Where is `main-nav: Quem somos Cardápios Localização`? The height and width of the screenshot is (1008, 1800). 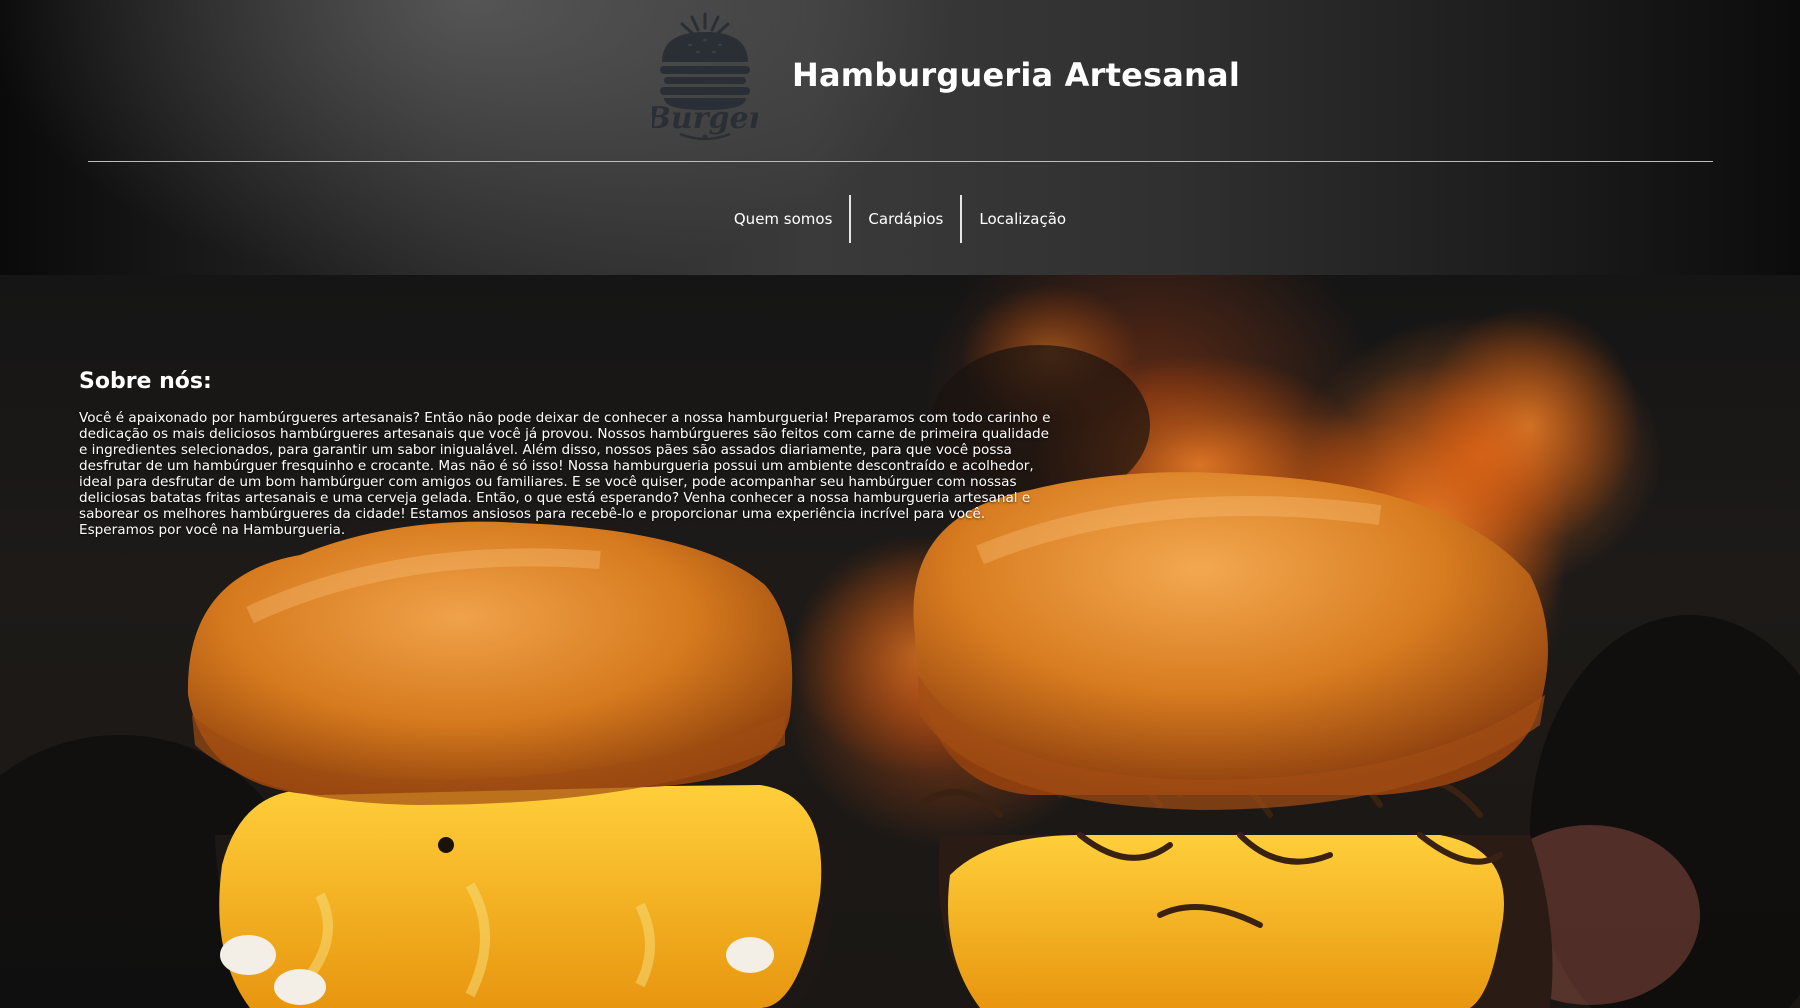 main-nav: Quem somos Cardápios Localização is located at coordinates (900, 219).